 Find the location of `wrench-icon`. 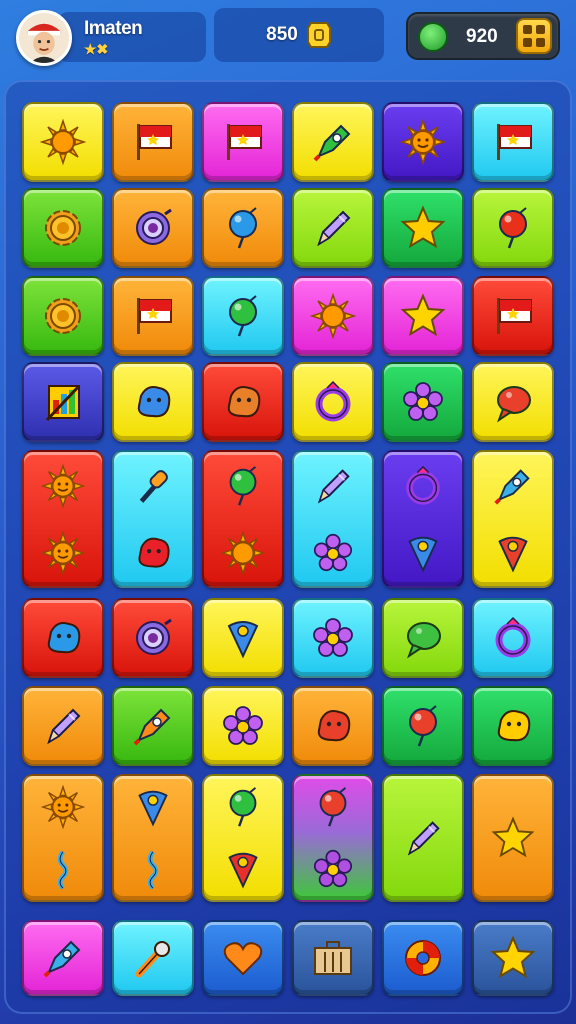

wrench-icon is located at coordinates (153, 958).